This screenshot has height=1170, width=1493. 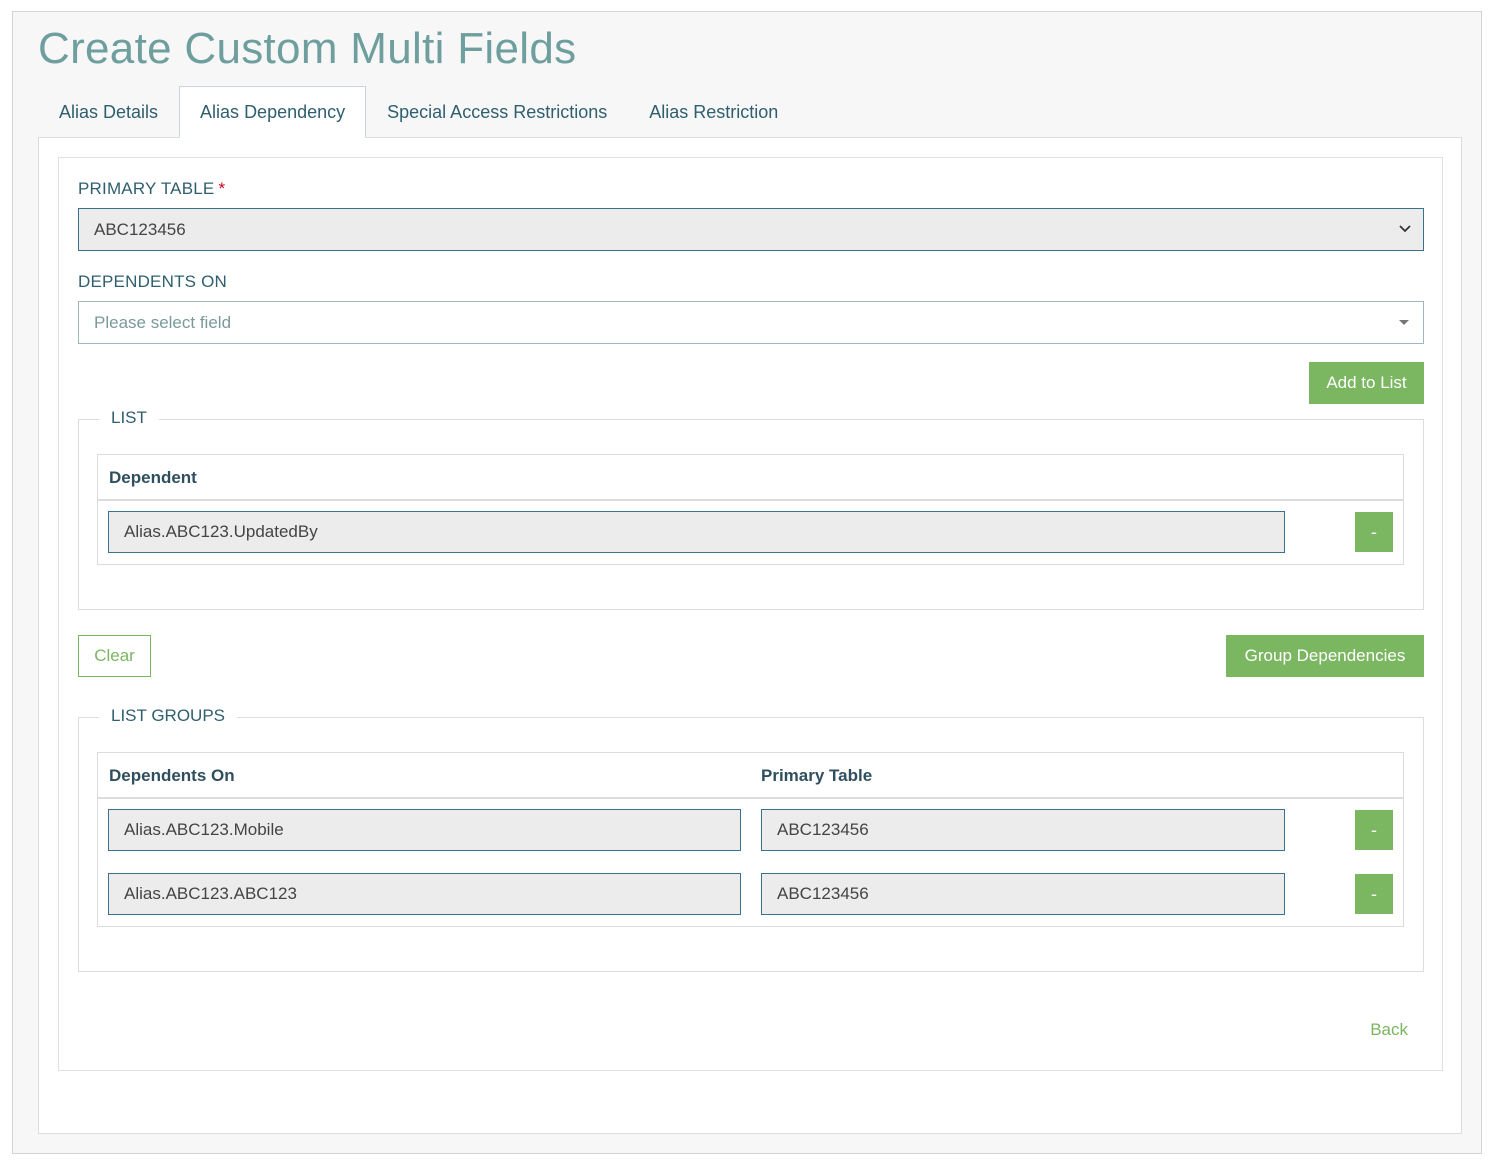 I want to click on tab-special-access-restrictions: Special Access Restrictions, so click(x=497, y=112).